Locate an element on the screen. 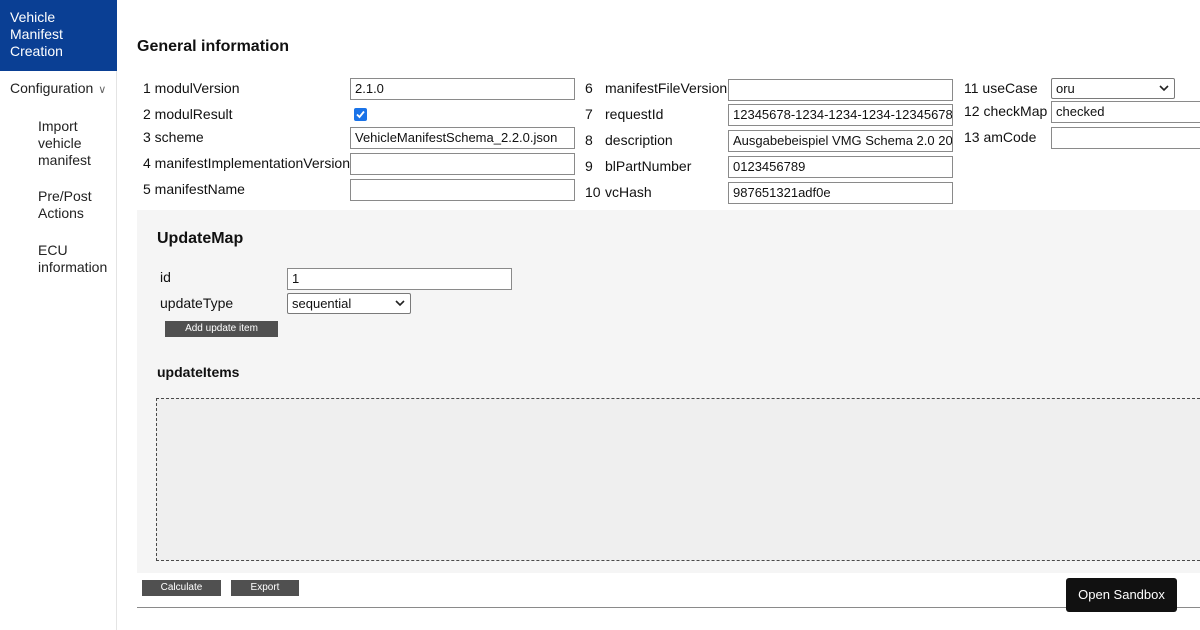 Image resolution: width=1200 pixels, height=630 pixels. manifest-file-version-number: 6 is located at coordinates (589, 88).